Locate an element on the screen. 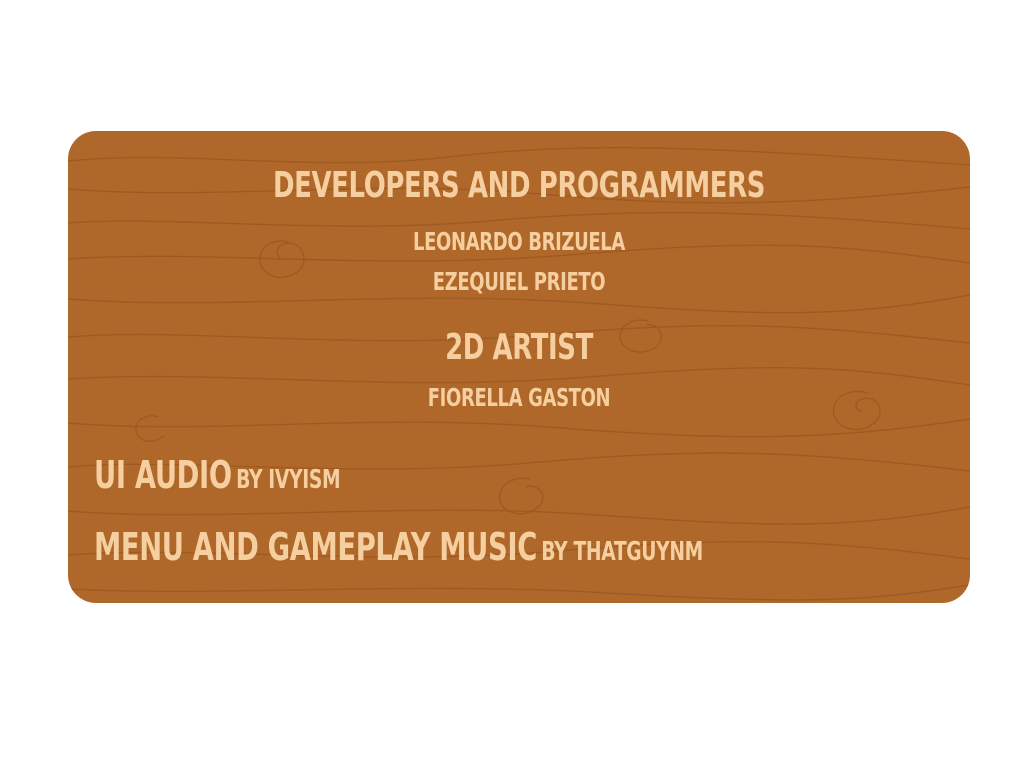 The image size is (1024, 768). ui-audio-credit: UI Audio by Ivyism is located at coordinates (217, 475).